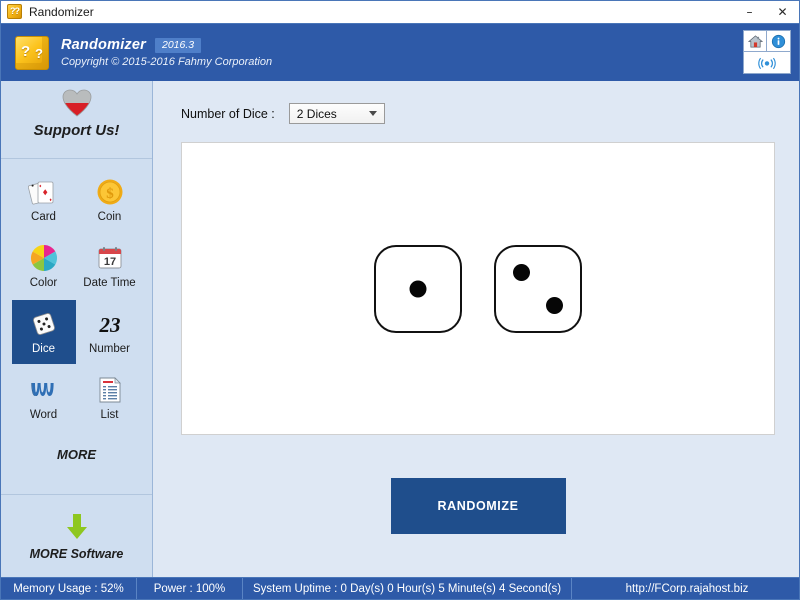 The image size is (800, 600). What do you see at coordinates (43, 217) in the screenshot?
I see `sidebar-item-label: Card` at bounding box center [43, 217].